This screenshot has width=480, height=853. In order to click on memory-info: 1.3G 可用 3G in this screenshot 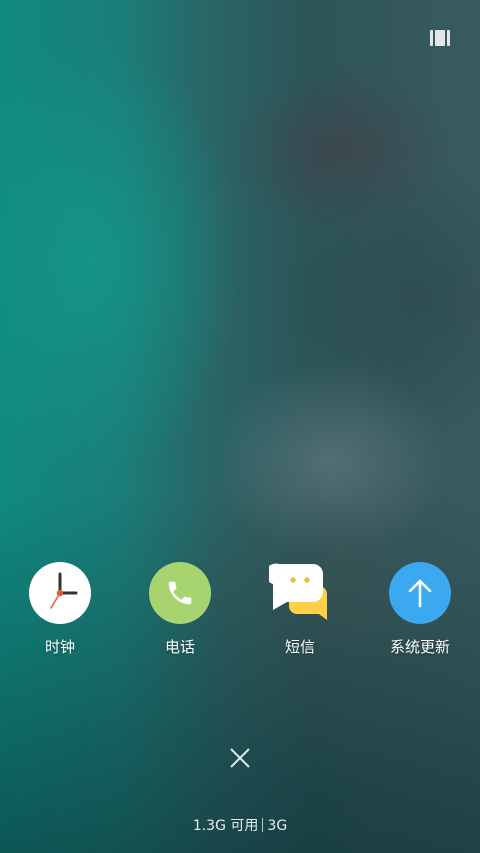, I will do `click(240, 825)`.